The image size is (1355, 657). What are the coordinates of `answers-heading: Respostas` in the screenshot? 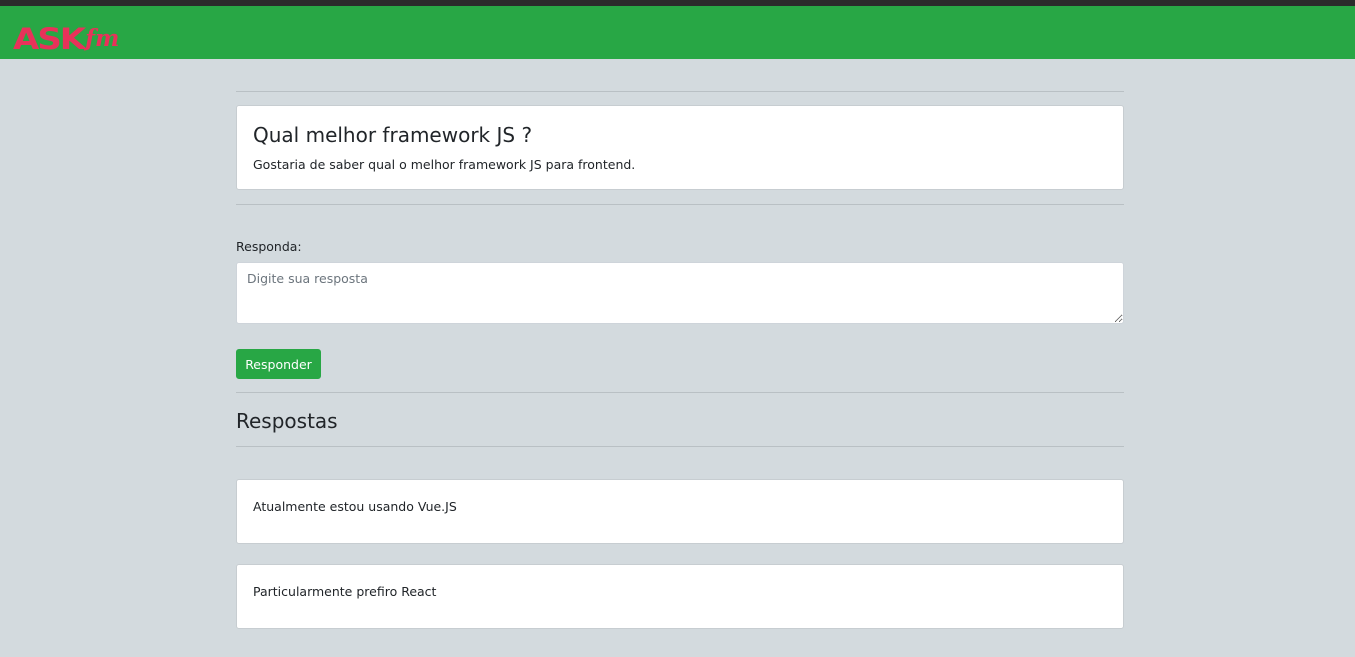 It's located at (287, 421).